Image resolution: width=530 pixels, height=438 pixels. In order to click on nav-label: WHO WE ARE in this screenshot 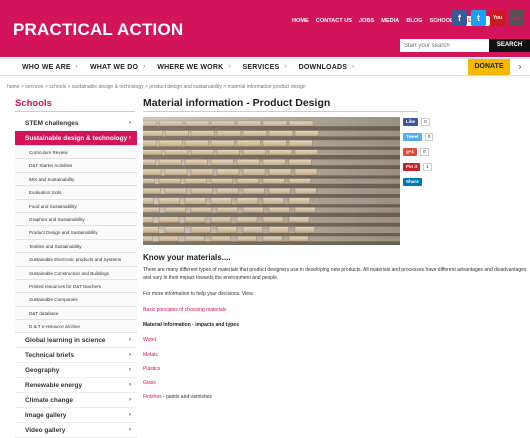, I will do `click(46, 67)`.